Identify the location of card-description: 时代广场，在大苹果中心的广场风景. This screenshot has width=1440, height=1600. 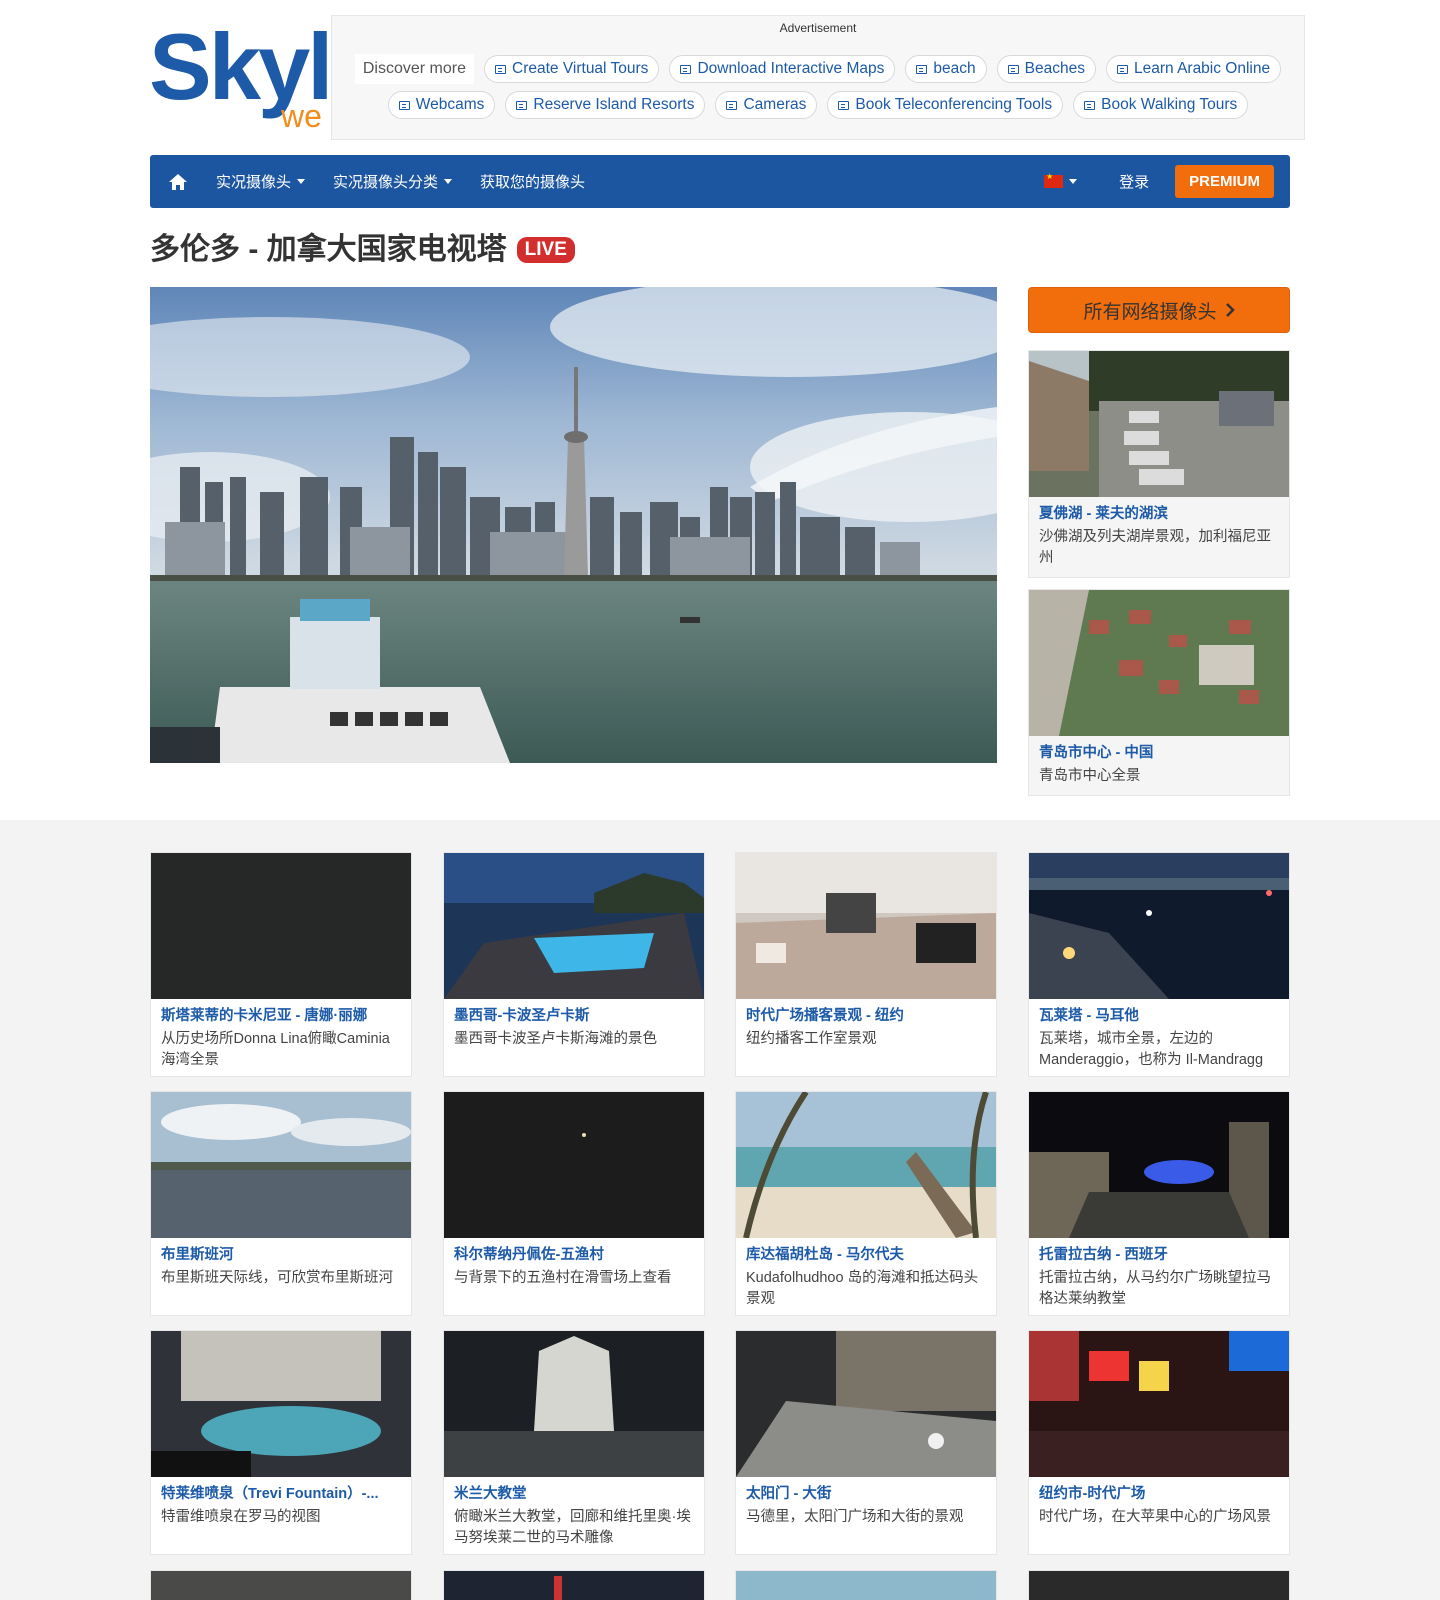
(1155, 1517).